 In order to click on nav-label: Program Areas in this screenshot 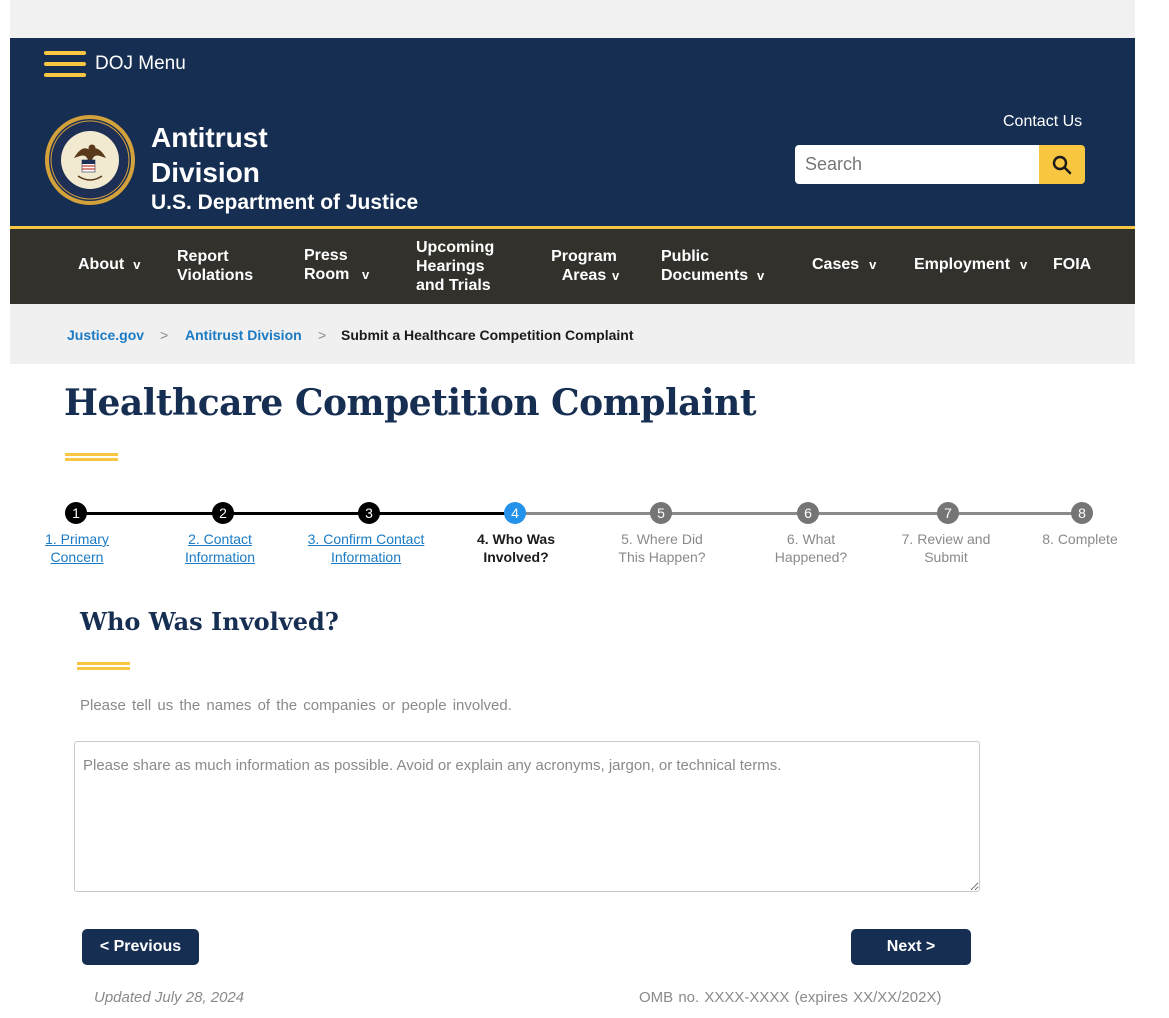, I will do `click(584, 266)`.